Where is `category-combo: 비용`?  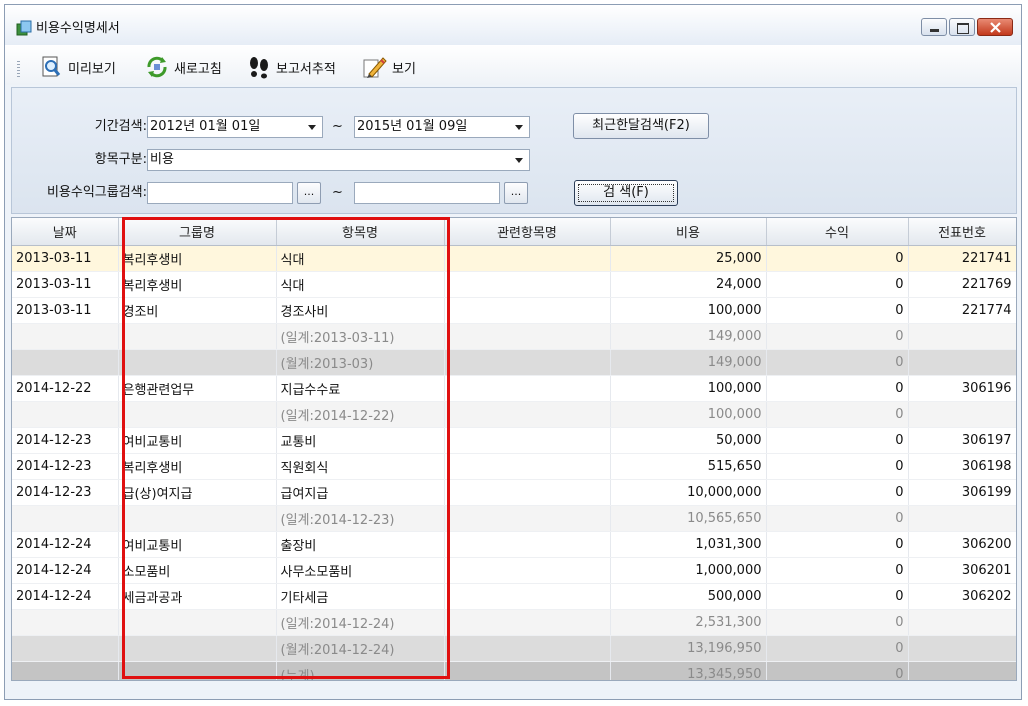
category-combo: 비용 is located at coordinates (338, 160).